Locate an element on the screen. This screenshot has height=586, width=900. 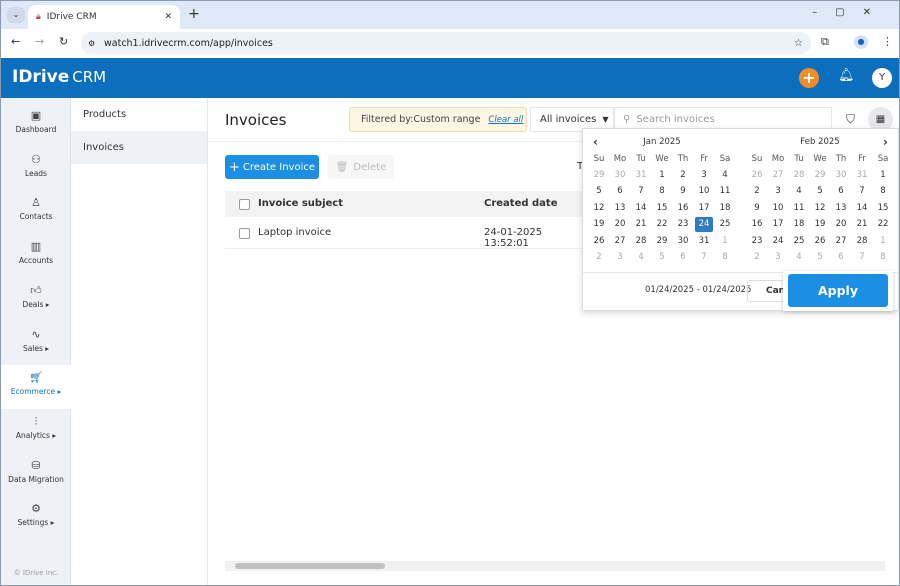
tab-list-button: ⌄ is located at coordinates (16, 15).